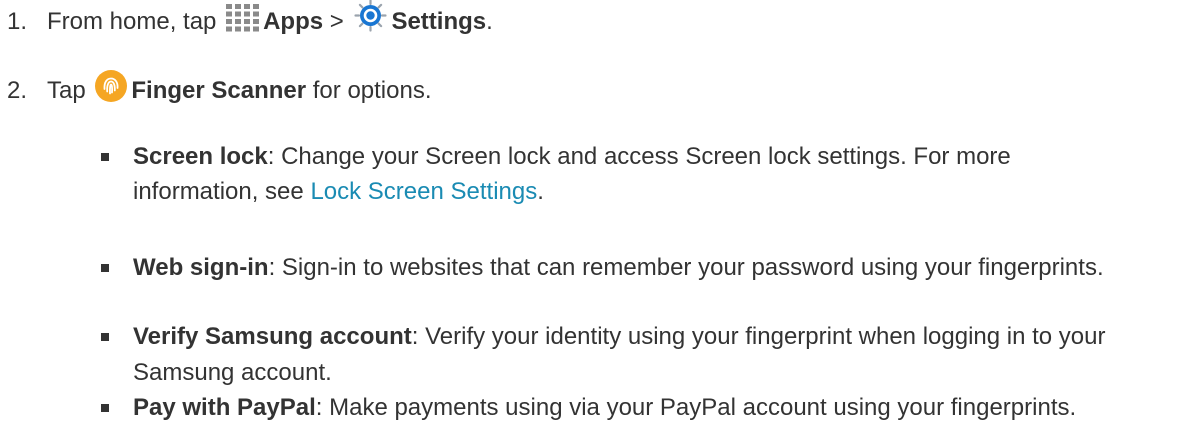 Image resolution: width=1190 pixels, height=441 pixels. I want to click on step-1-suffix: ., so click(489, 21).